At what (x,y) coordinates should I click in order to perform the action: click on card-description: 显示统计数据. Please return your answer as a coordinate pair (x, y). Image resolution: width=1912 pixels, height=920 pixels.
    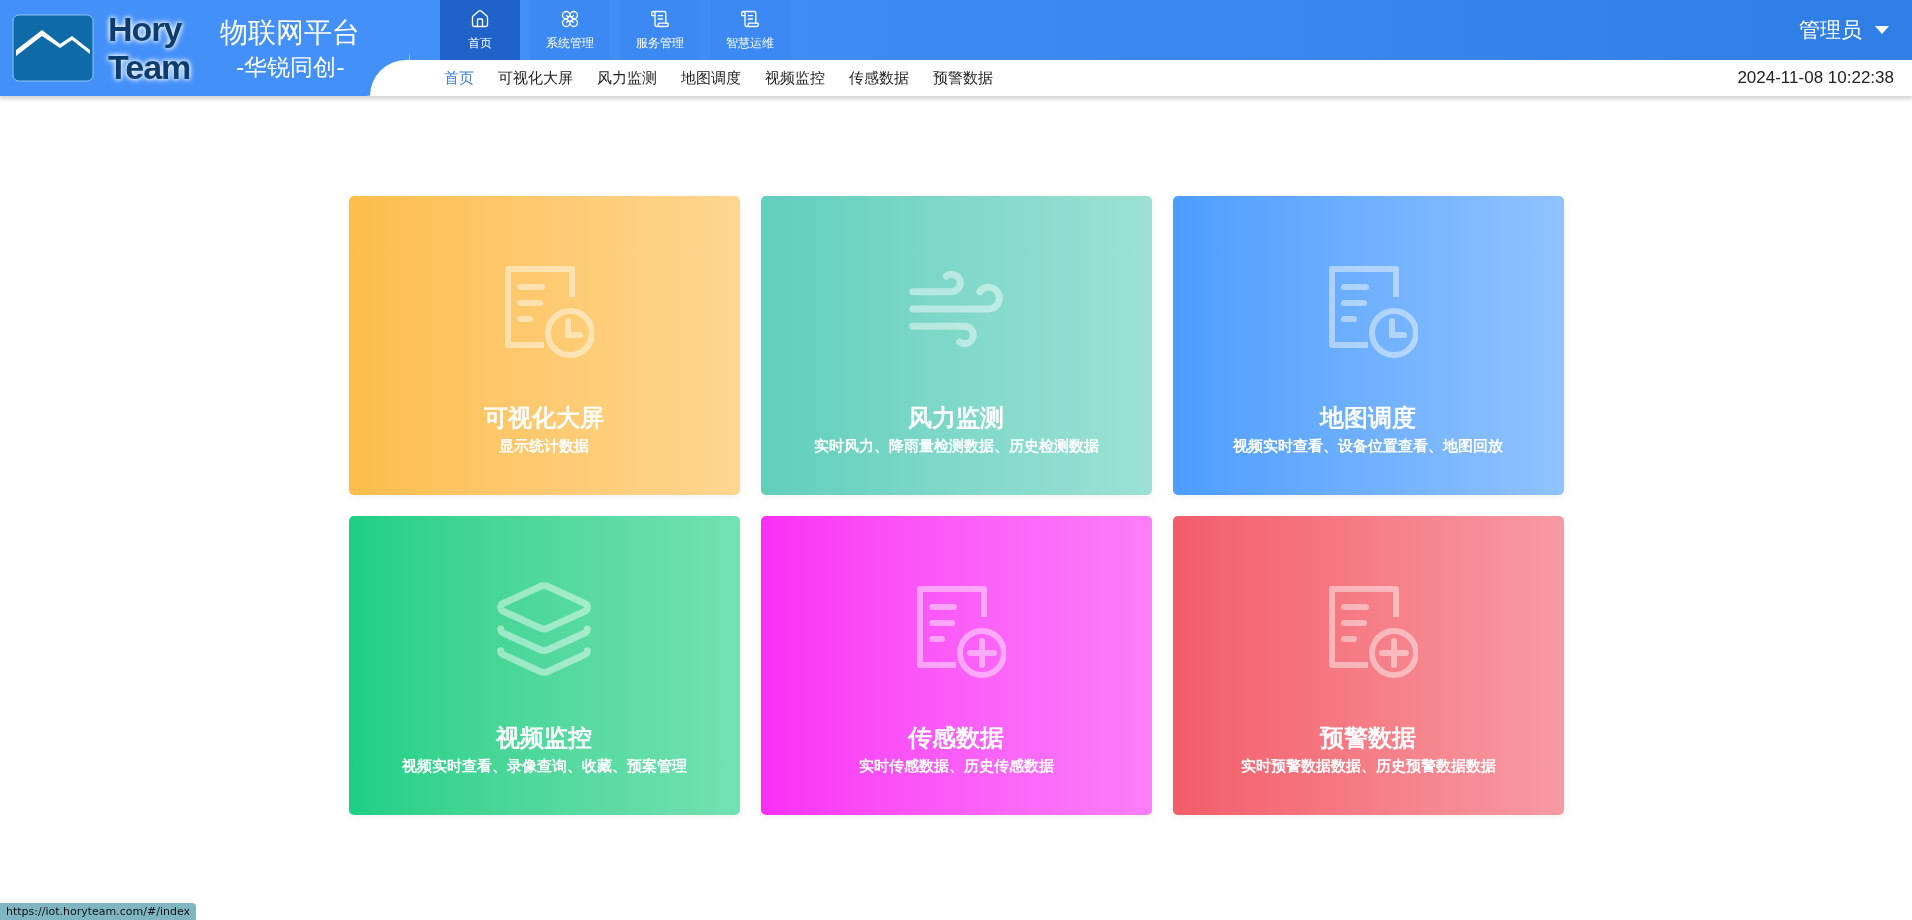
    Looking at the image, I should click on (544, 446).